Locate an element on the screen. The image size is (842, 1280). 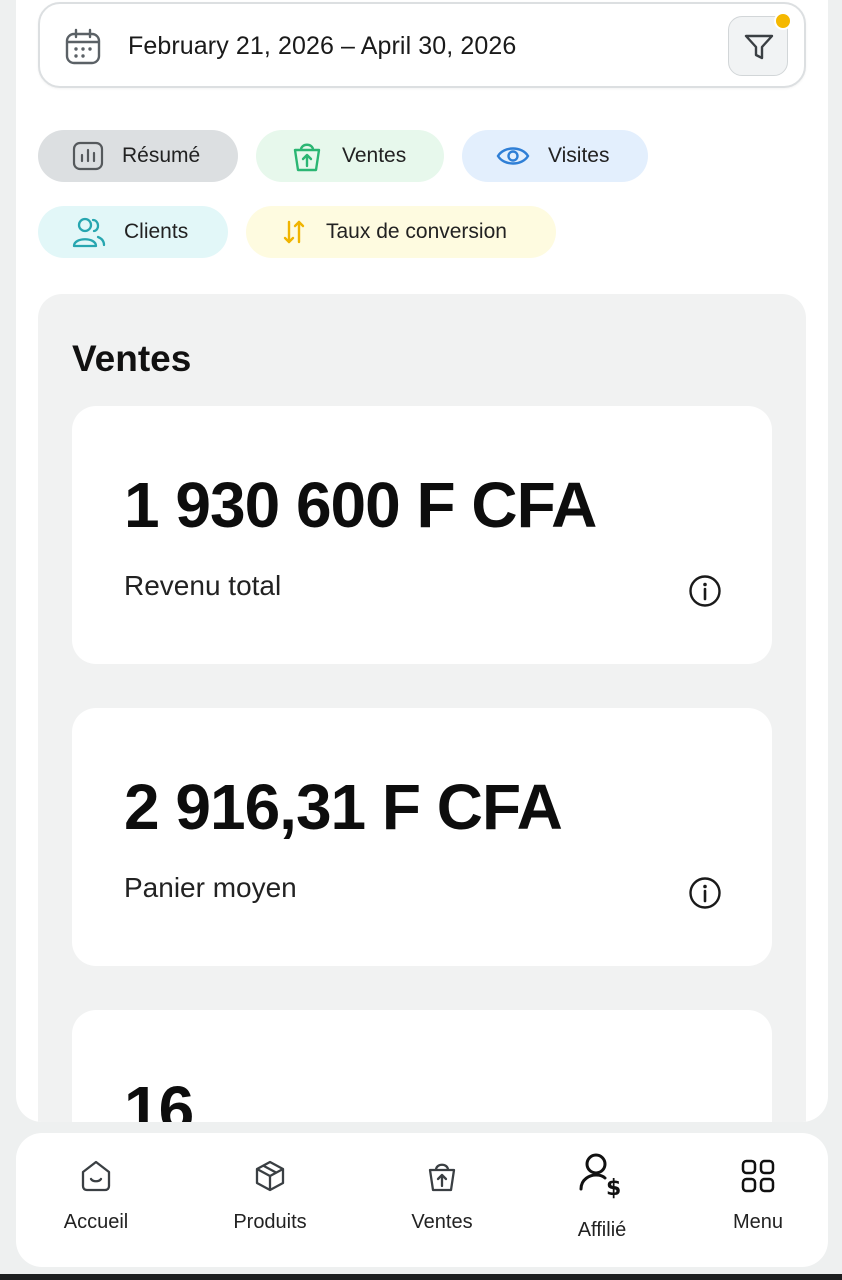
stat-value: 2 916,31 F CFA is located at coordinates (343, 807).